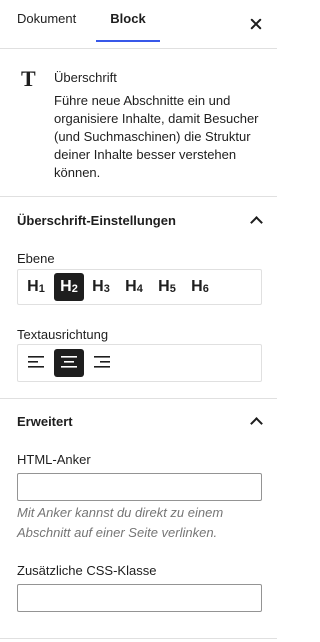  I want to click on align-right-icon, so click(102, 362).